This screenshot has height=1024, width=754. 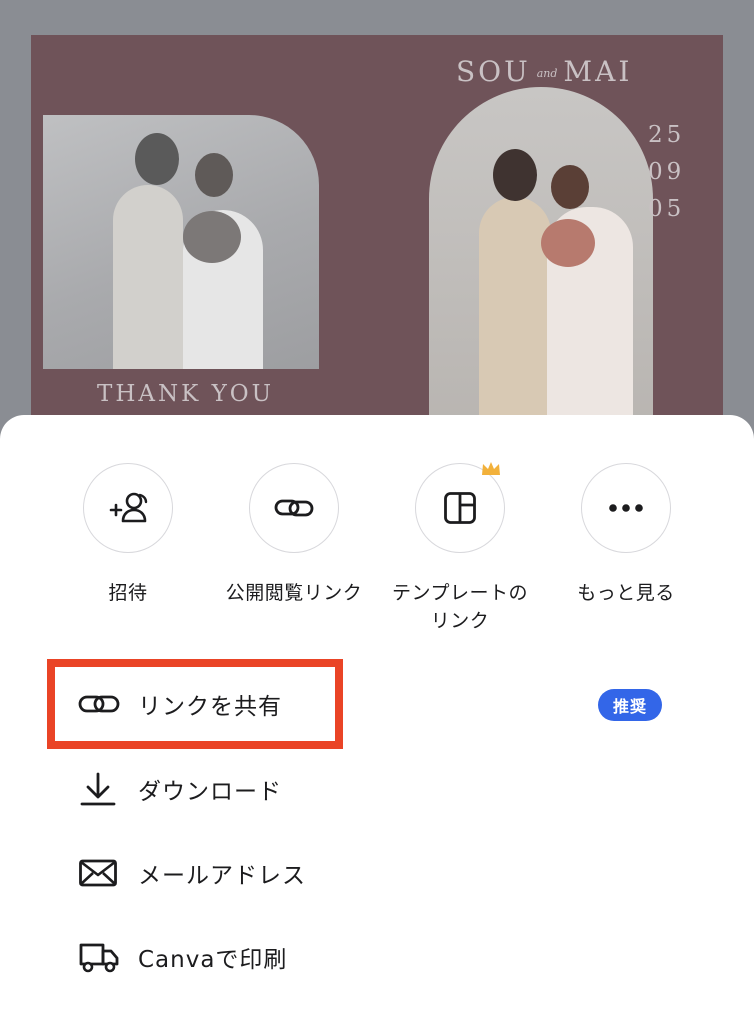 I want to click on print-action: Canvaで印刷, so click(x=182, y=957).